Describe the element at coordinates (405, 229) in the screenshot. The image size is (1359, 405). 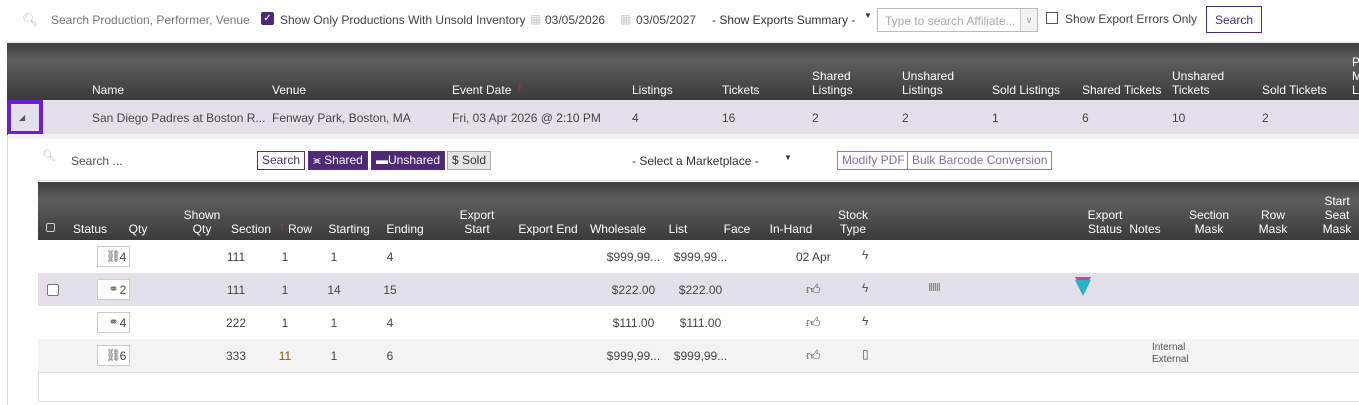
I see `column-header-ending: Ending` at that location.